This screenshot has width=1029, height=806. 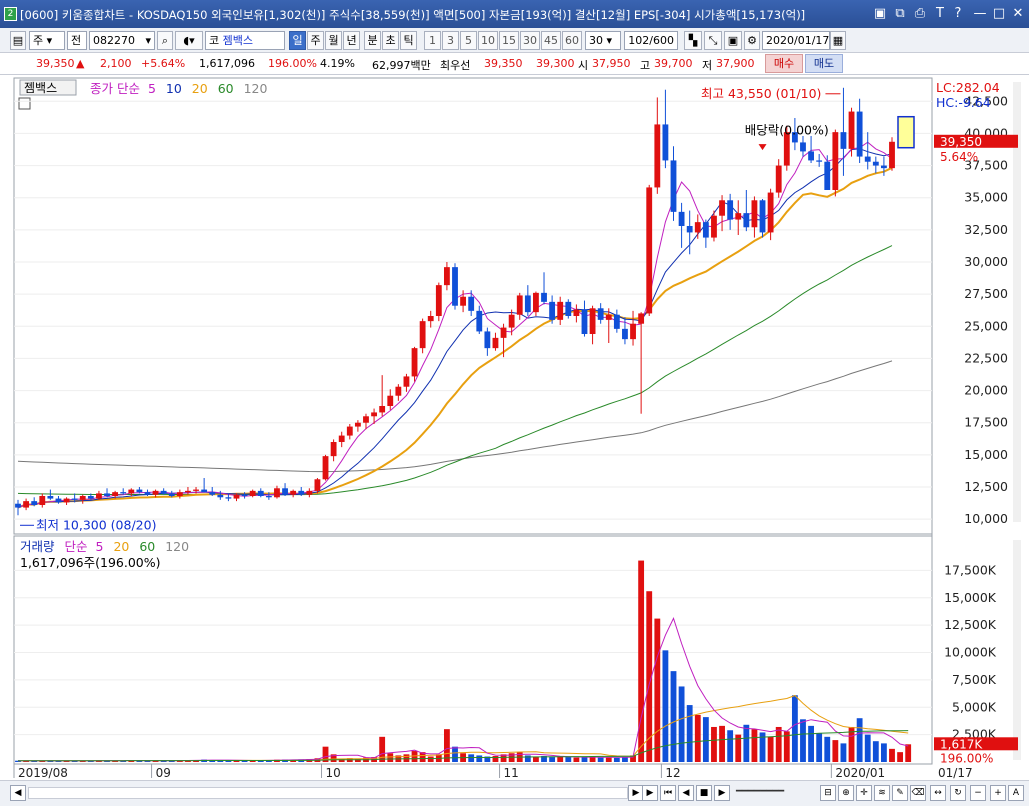 What do you see at coordinates (958, 14) in the screenshot?
I see `help-icon: ?` at bounding box center [958, 14].